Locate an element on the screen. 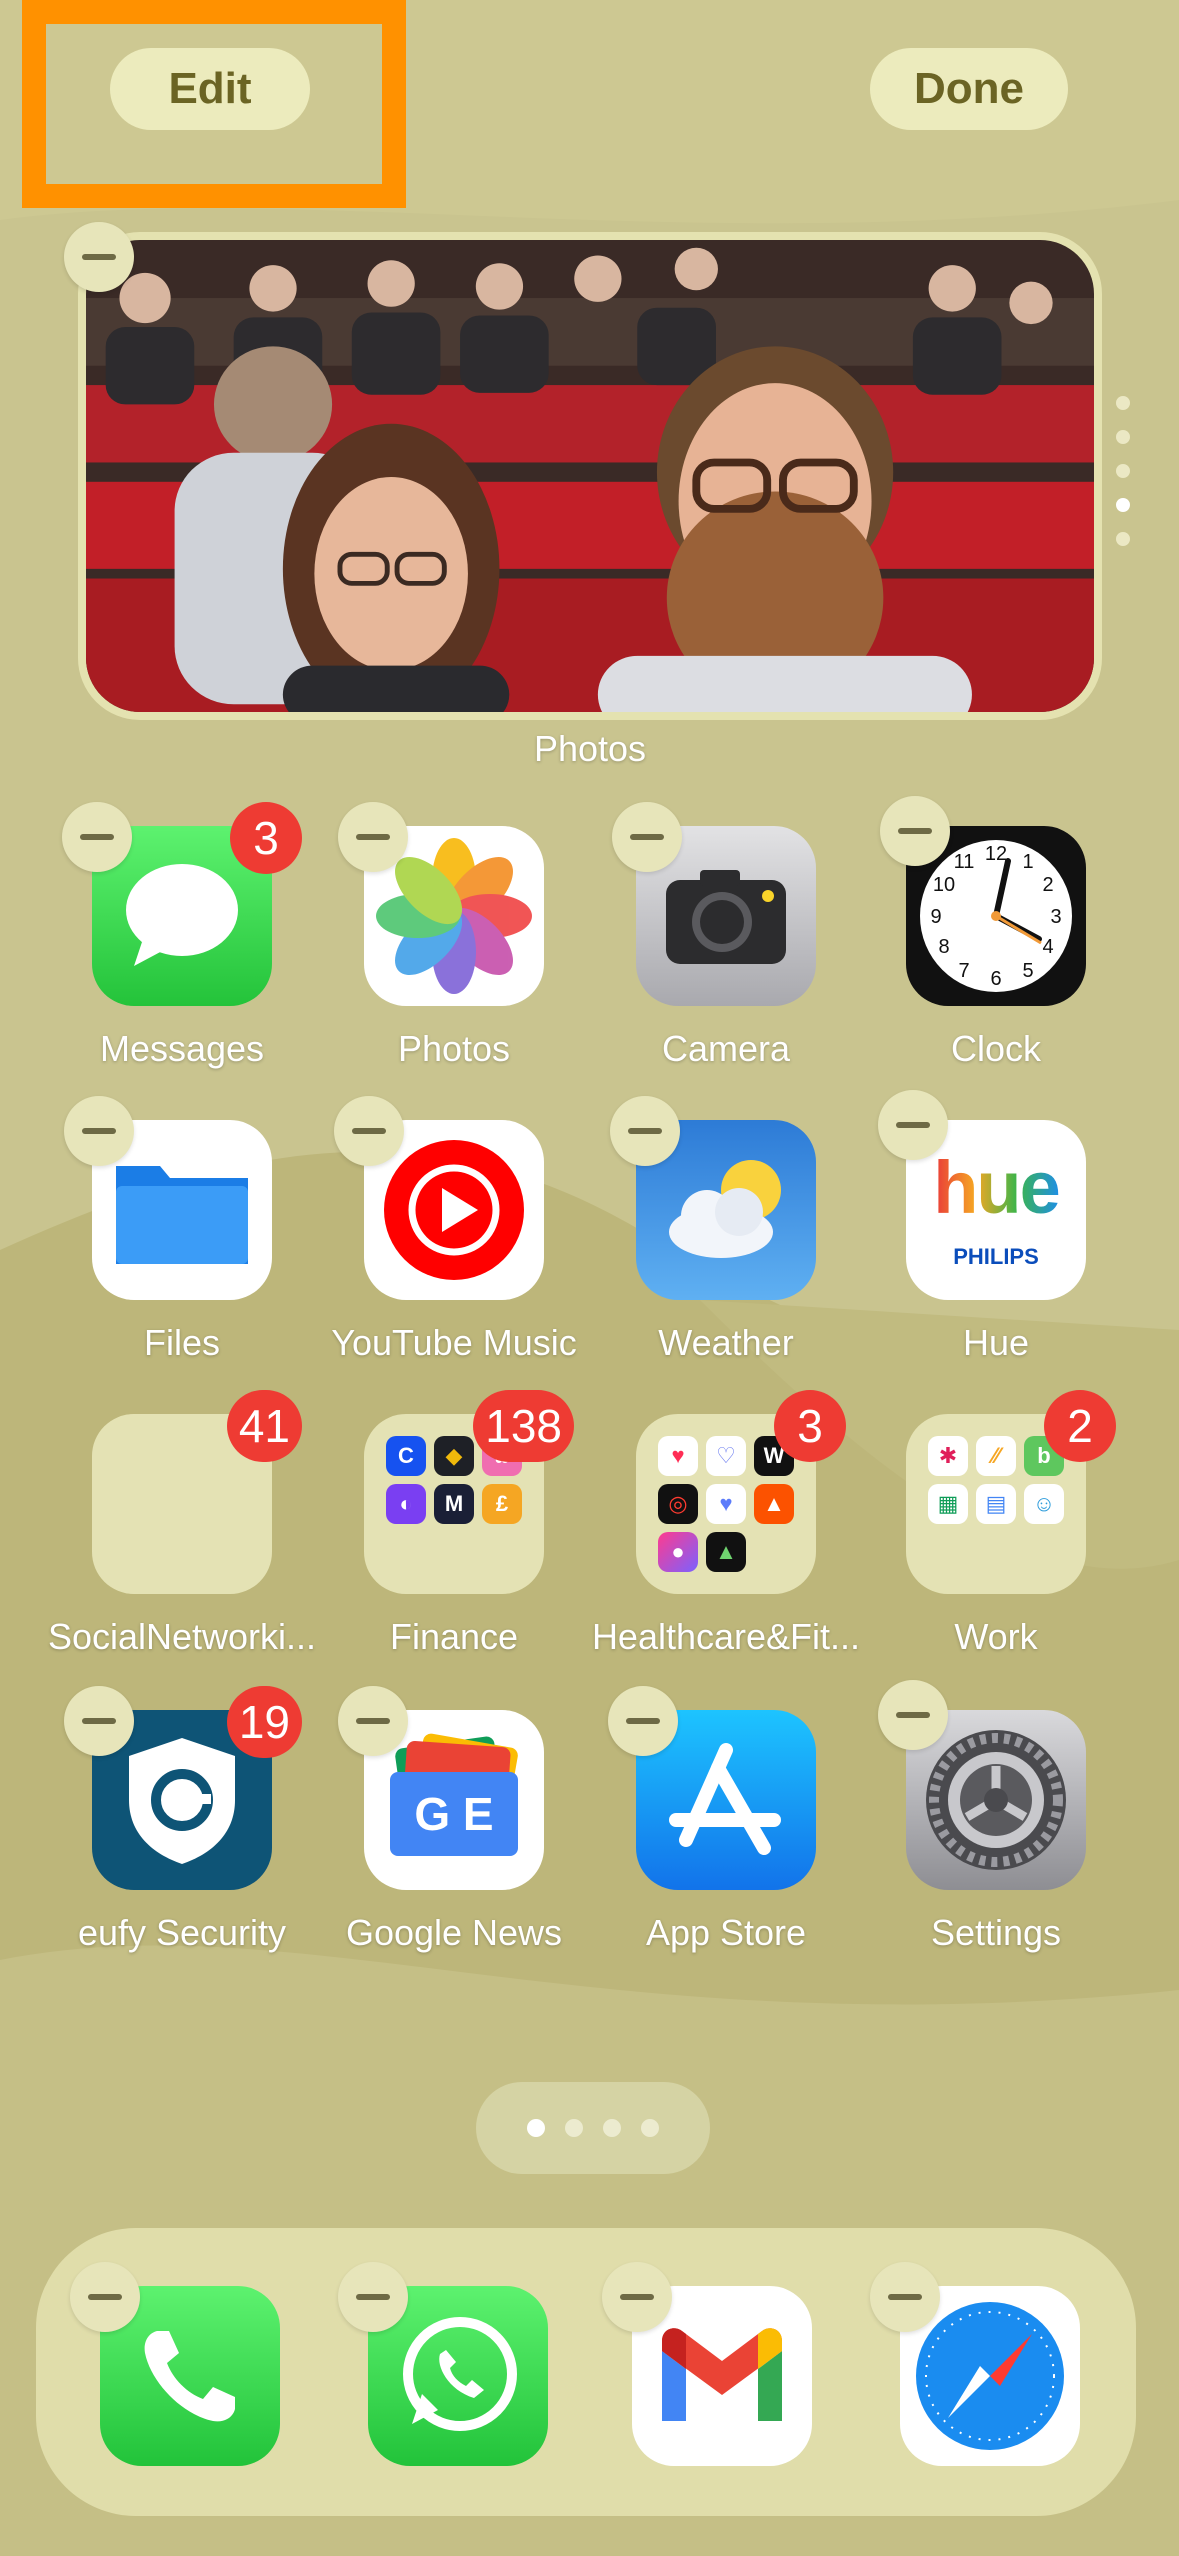  app-eufy-security: 19 eufy Security is located at coordinates (183, 1819).